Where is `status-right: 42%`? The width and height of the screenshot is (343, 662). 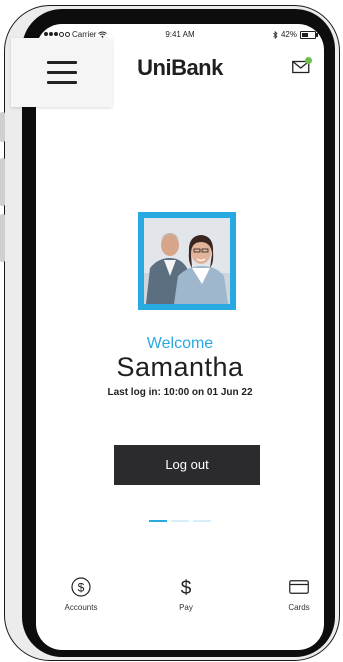
status-right: 42% is located at coordinates (295, 34).